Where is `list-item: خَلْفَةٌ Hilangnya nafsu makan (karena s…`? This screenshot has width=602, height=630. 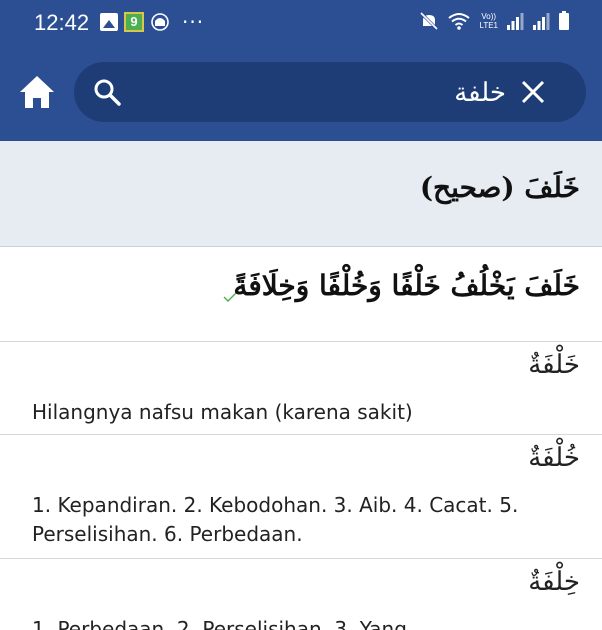
list-item: خَلْفَةٌ Hilangnya nafsu makan (karena s… is located at coordinates (301, 388).